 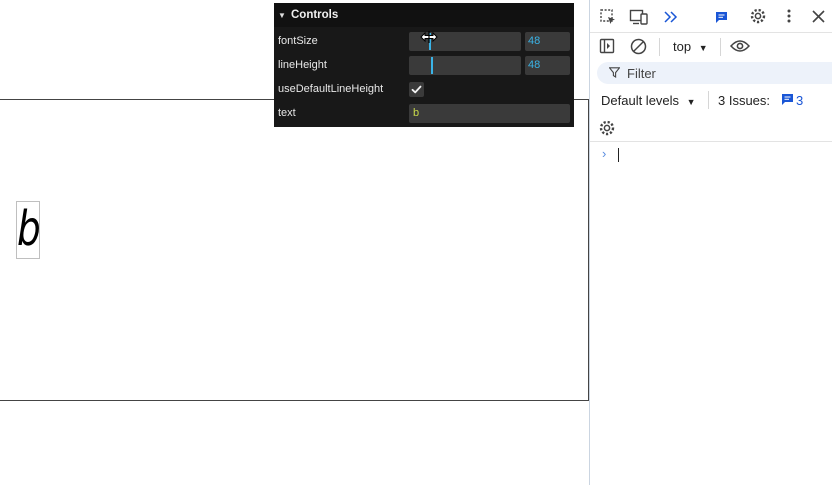 I want to click on resize-cursor-icon, so click(x=429, y=37).